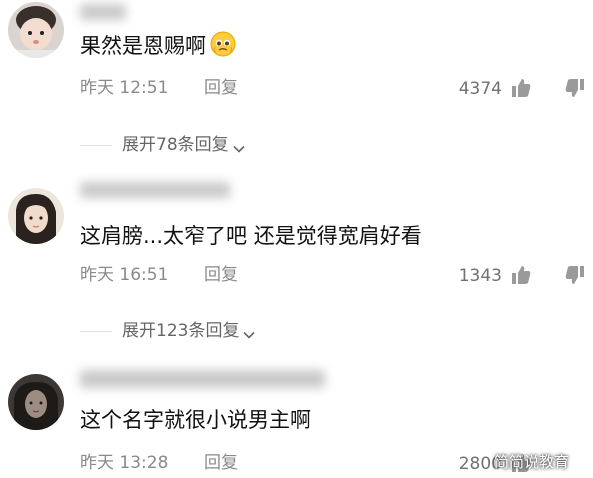  Describe the element at coordinates (480, 89) in the screenshot. I see `like-count: 4374` at that location.